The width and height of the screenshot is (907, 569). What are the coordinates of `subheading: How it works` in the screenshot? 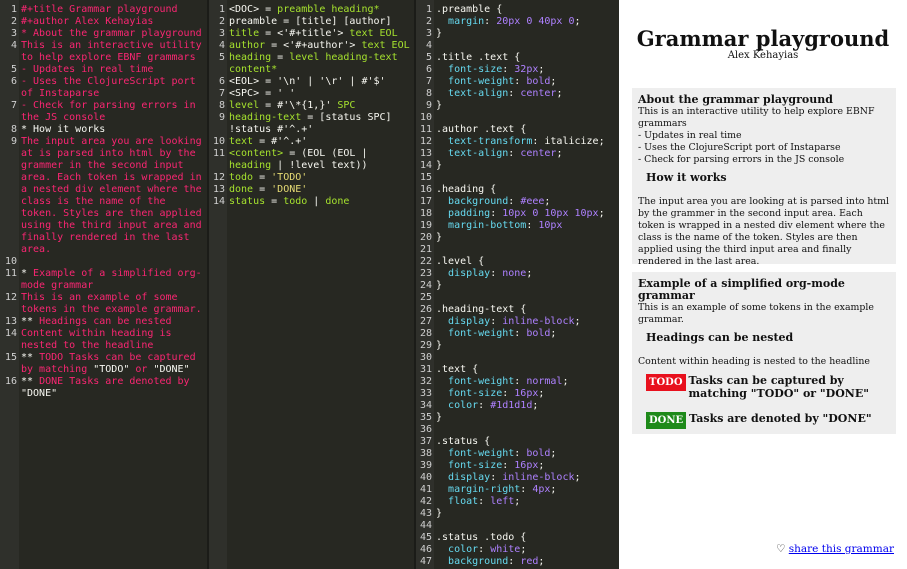 It's located at (686, 177).